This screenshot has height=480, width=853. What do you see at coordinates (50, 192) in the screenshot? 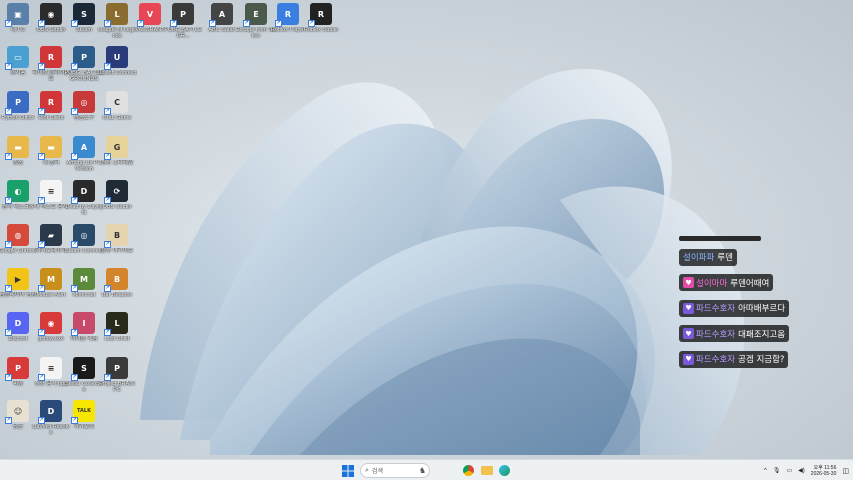
I see `app-icon: ≡ ↗` at bounding box center [50, 192].